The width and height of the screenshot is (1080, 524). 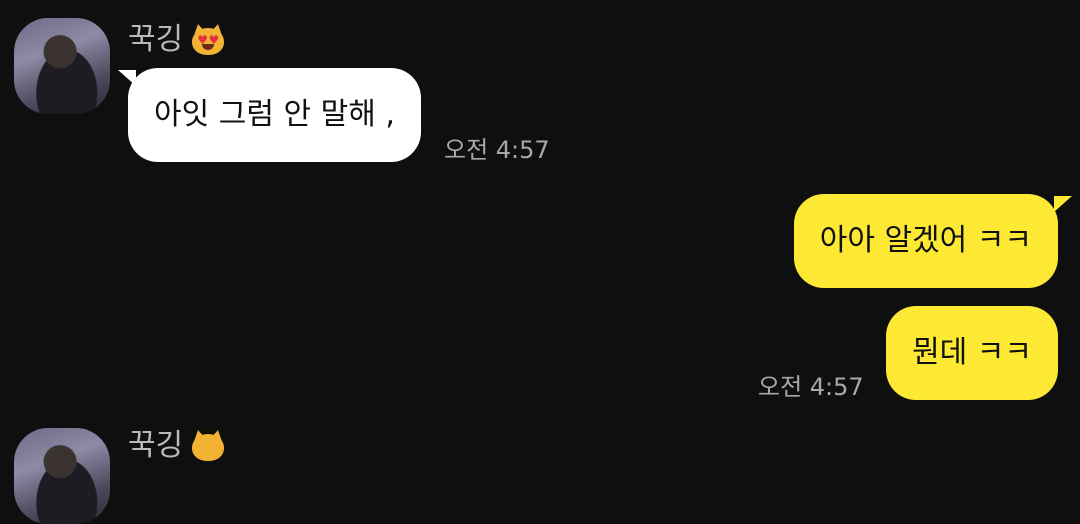 I want to click on sender-name-row: 꾹깅, so click(x=176, y=446).